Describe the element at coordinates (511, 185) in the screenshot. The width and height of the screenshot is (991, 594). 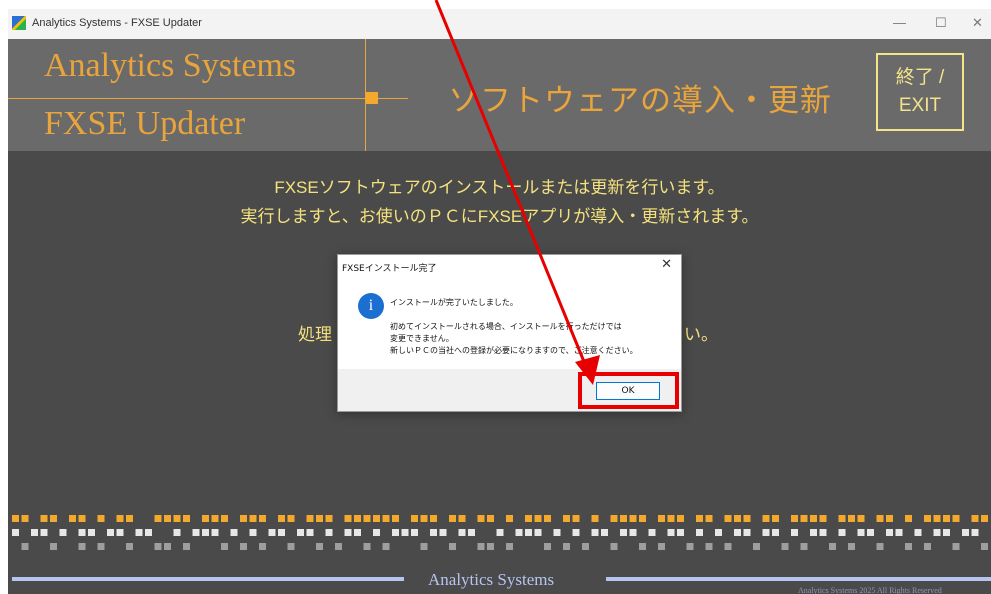
I see `arrow-shaft` at that location.